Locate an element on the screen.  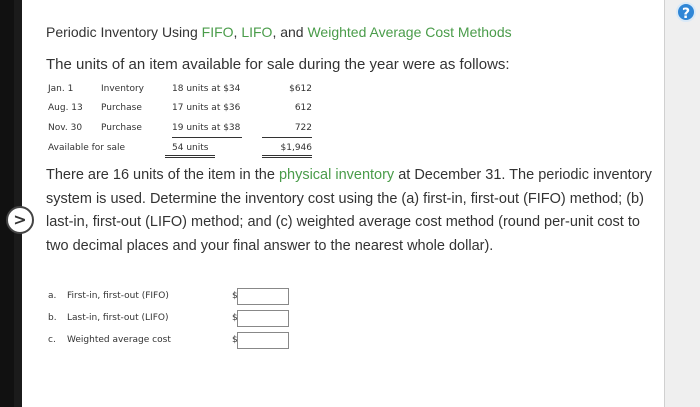
lifo-link: LIFO is located at coordinates (256, 32).